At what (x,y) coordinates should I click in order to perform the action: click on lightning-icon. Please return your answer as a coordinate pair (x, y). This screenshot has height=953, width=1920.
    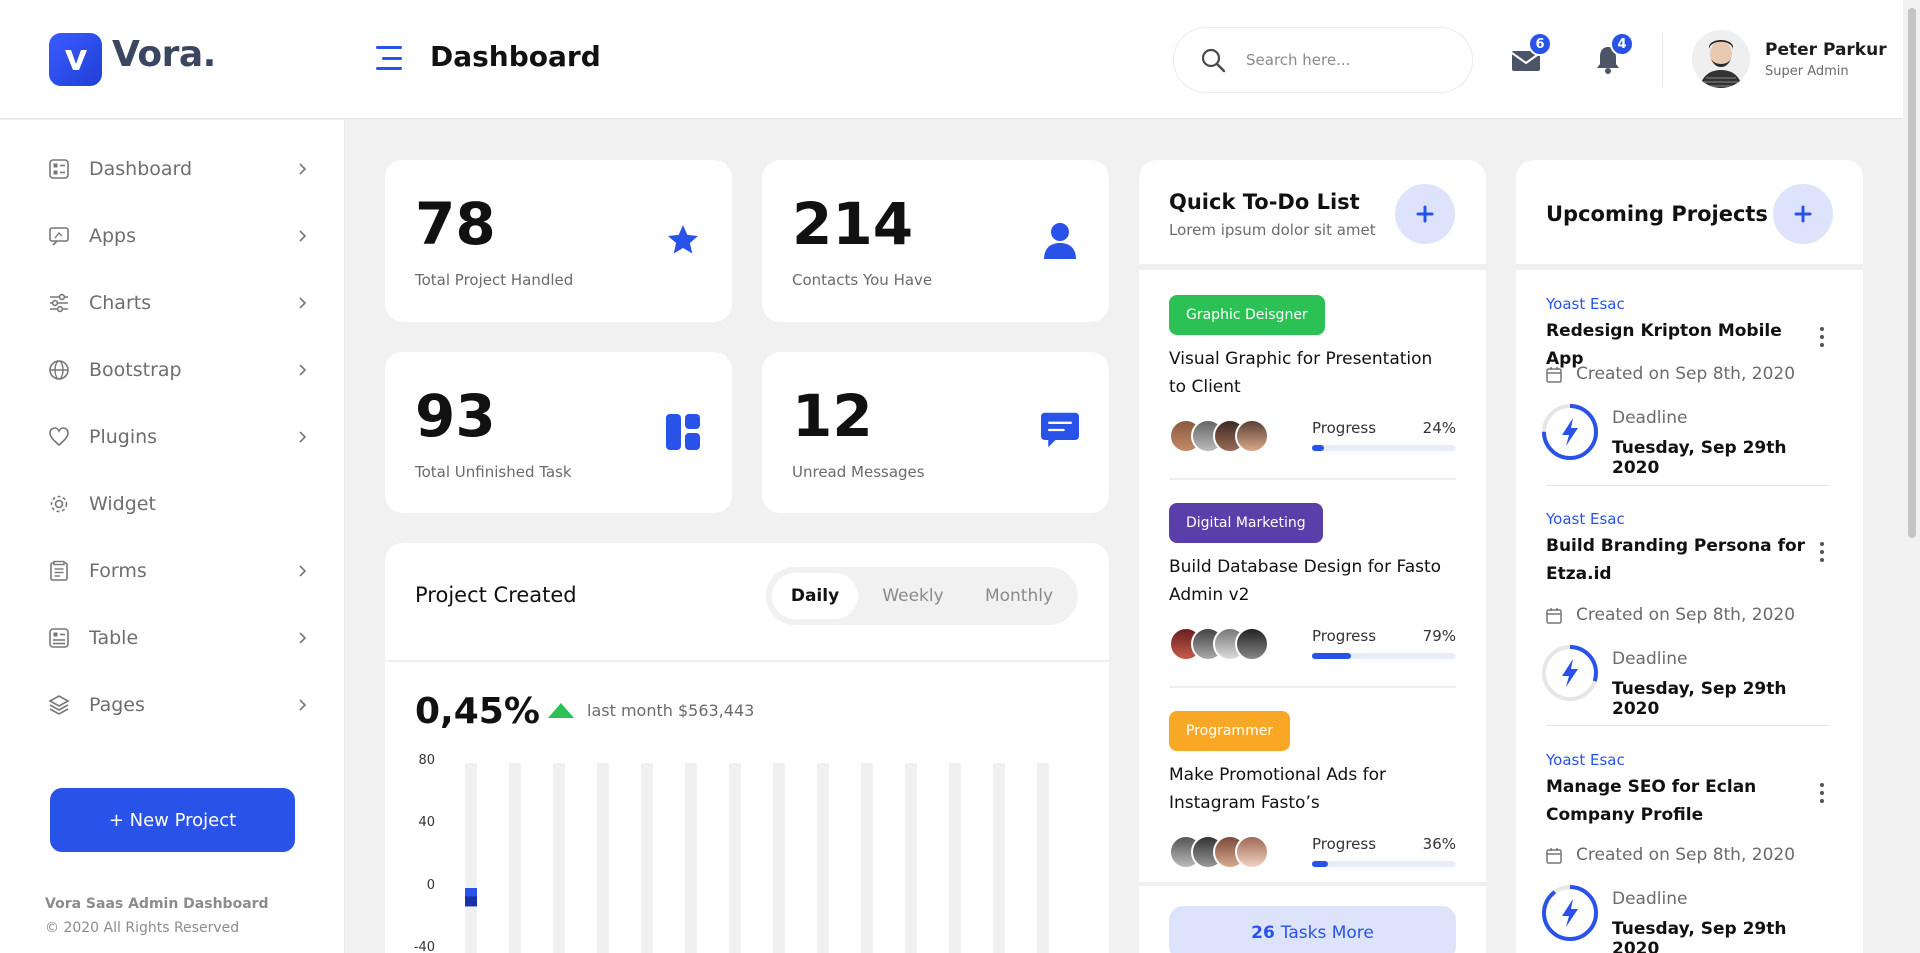
    Looking at the image, I should click on (1570, 432).